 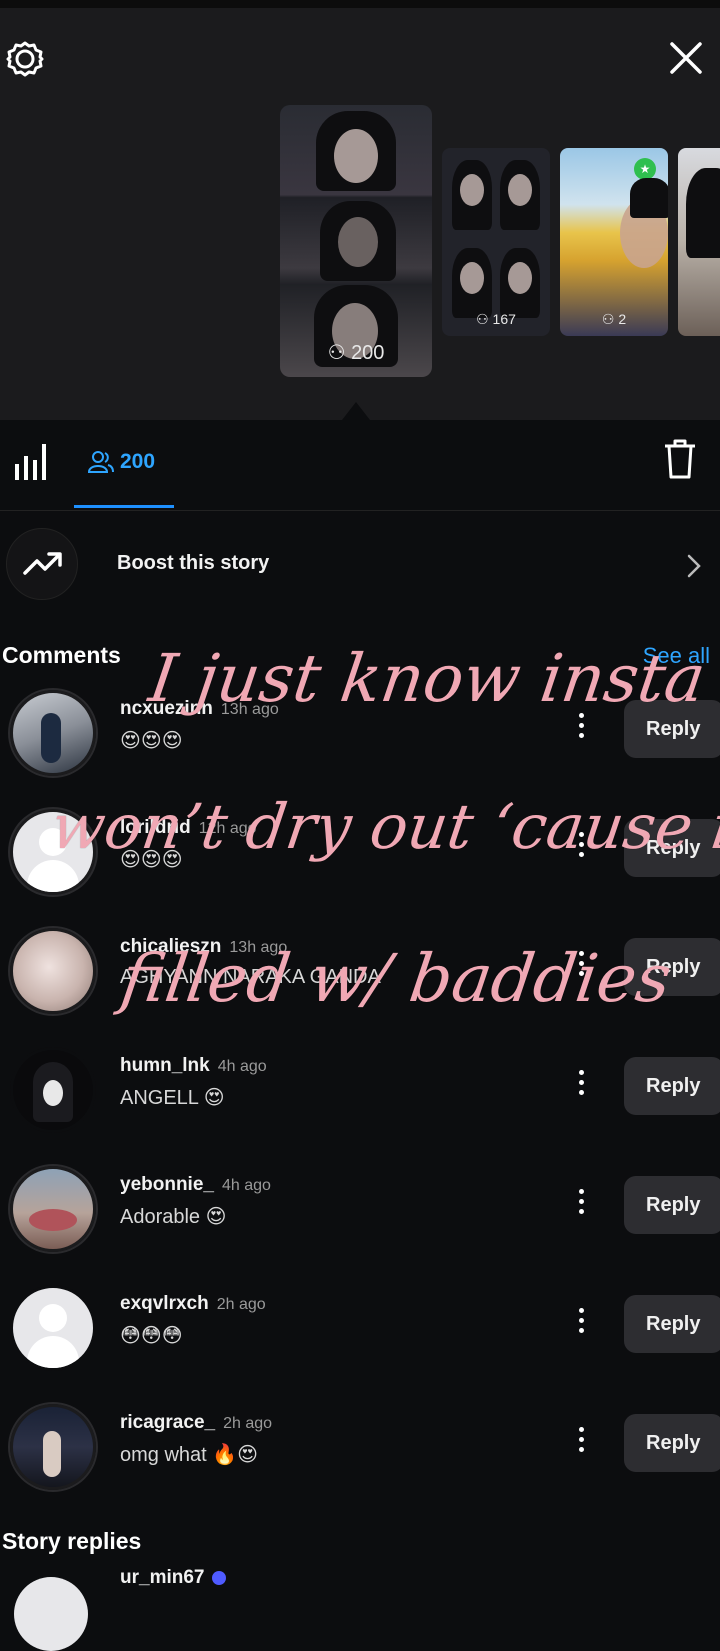 I want to click on viewer-tabs: 200, so click(x=360, y=465).